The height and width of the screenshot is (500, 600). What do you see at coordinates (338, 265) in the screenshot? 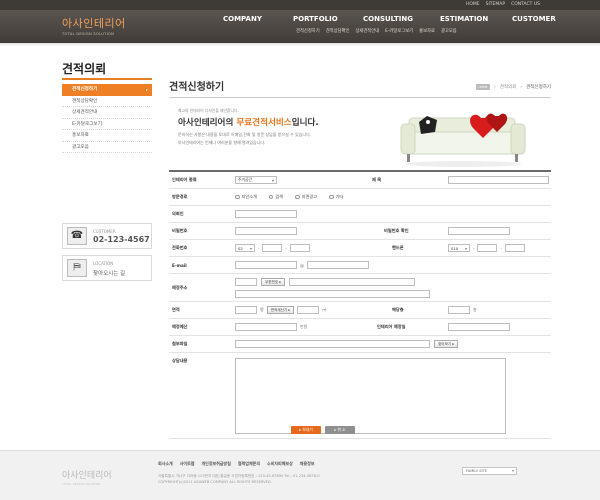
I see `email-domain-input` at bounding box center [338, 265].